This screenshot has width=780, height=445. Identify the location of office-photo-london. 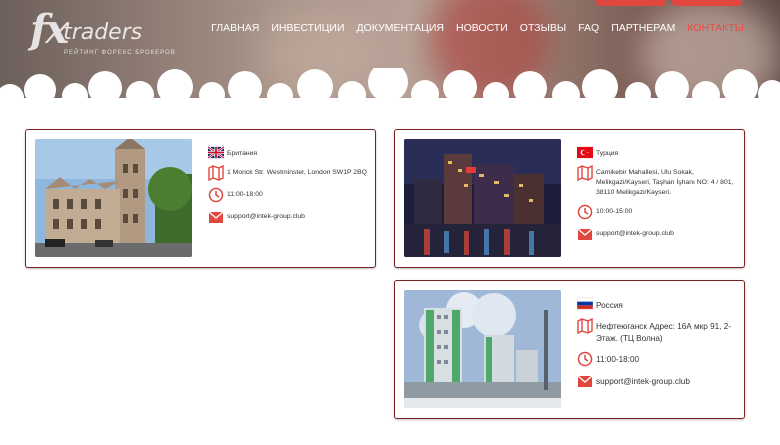
(113, 198).